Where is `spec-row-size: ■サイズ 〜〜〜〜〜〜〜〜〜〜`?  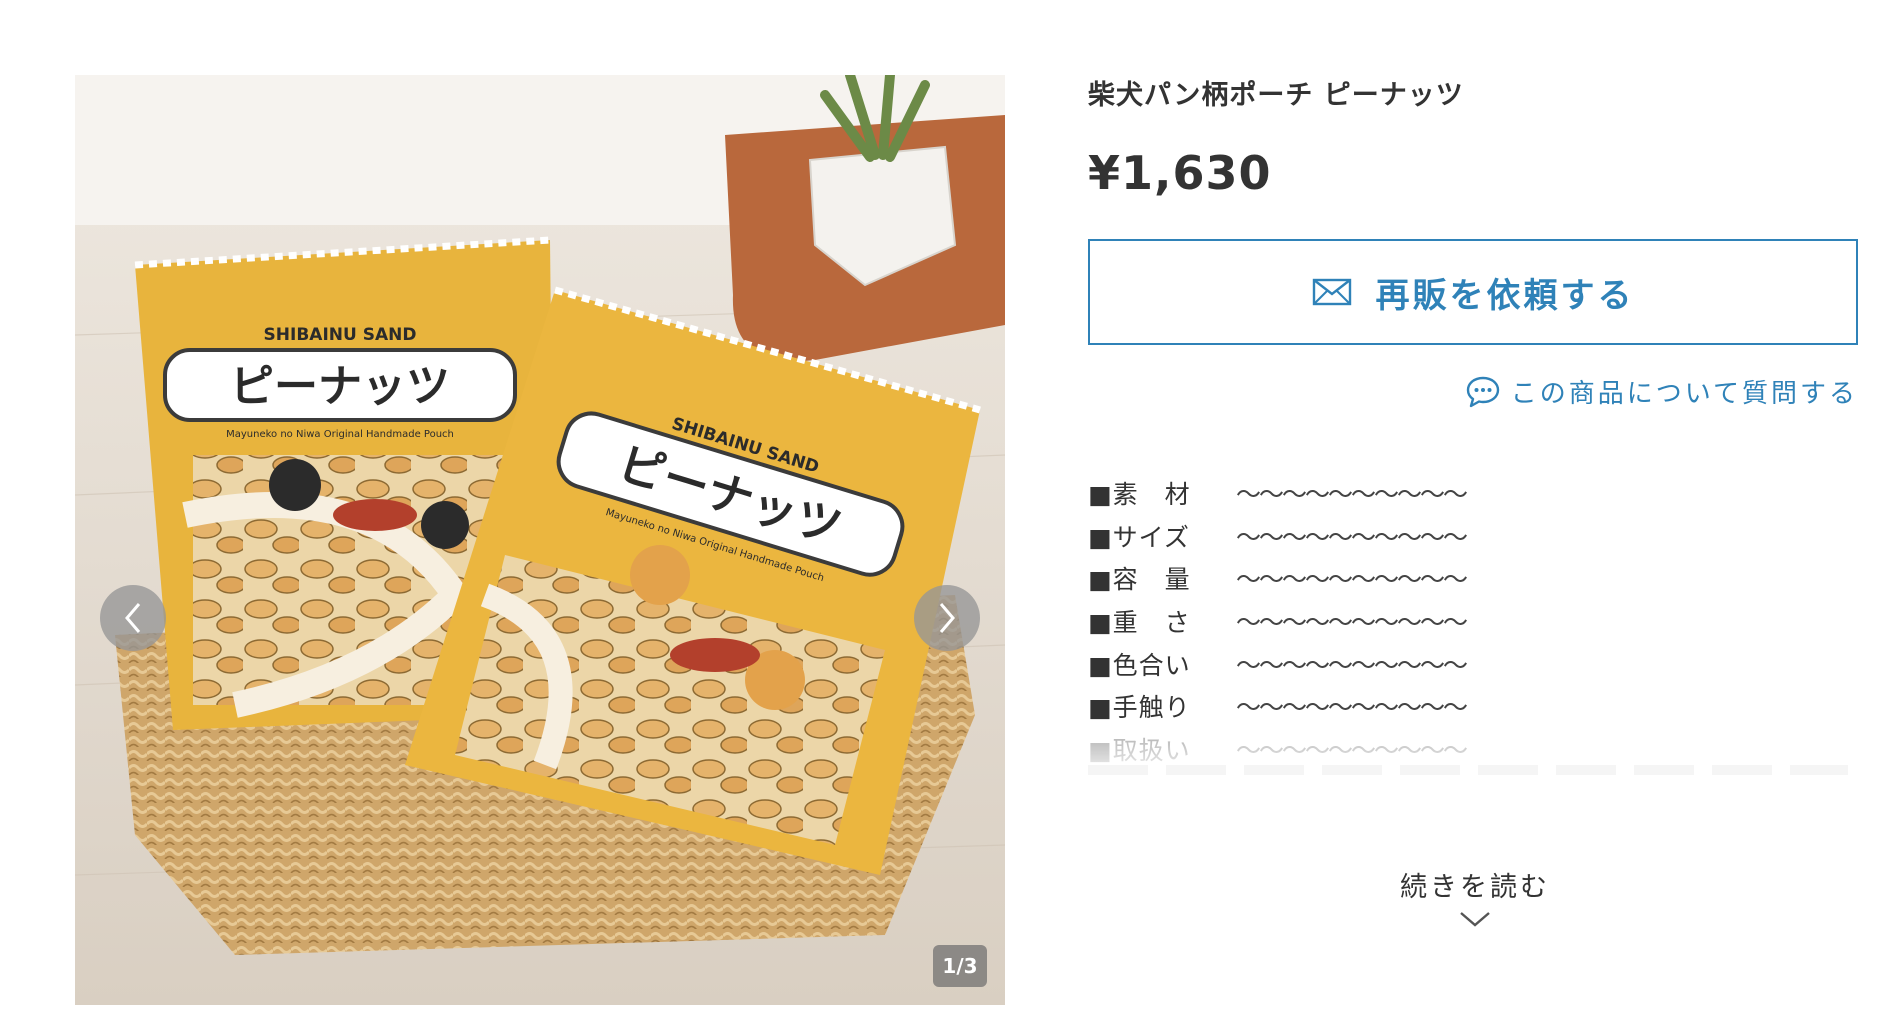
spec-row-size: ■サイズ 〜〜〜〜〜〜〜〜〜〜 is located at coordinates (1473, 536).